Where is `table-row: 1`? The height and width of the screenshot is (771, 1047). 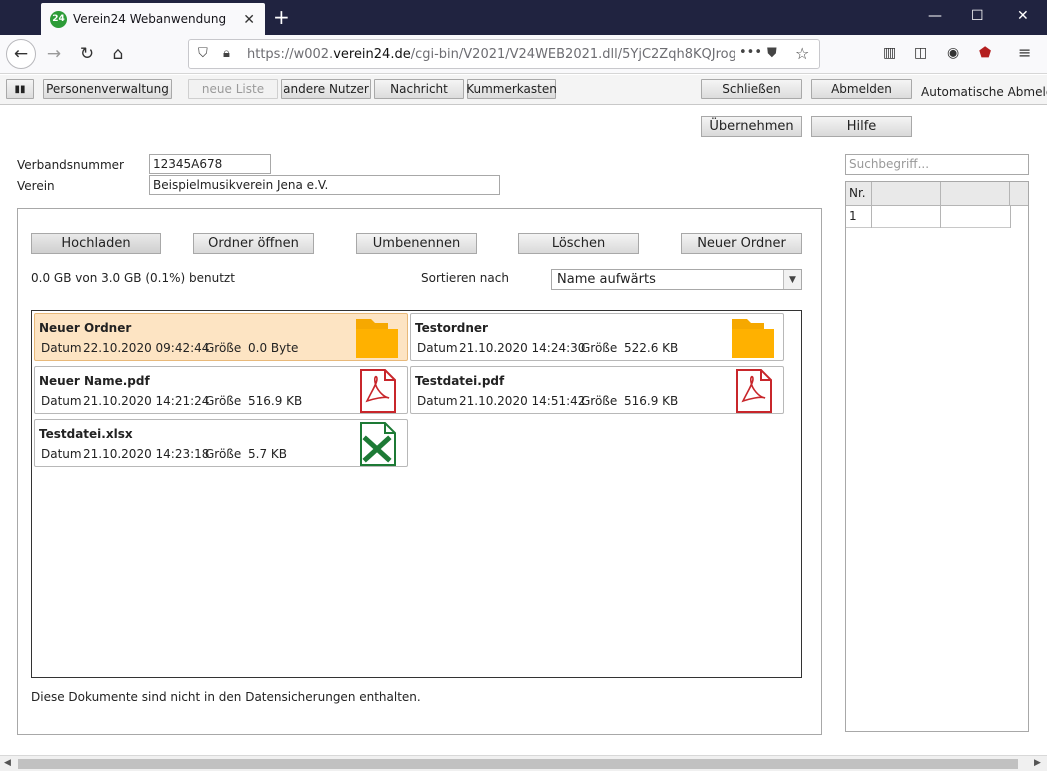
table-row: 1 is located at coordinates (928, 217).